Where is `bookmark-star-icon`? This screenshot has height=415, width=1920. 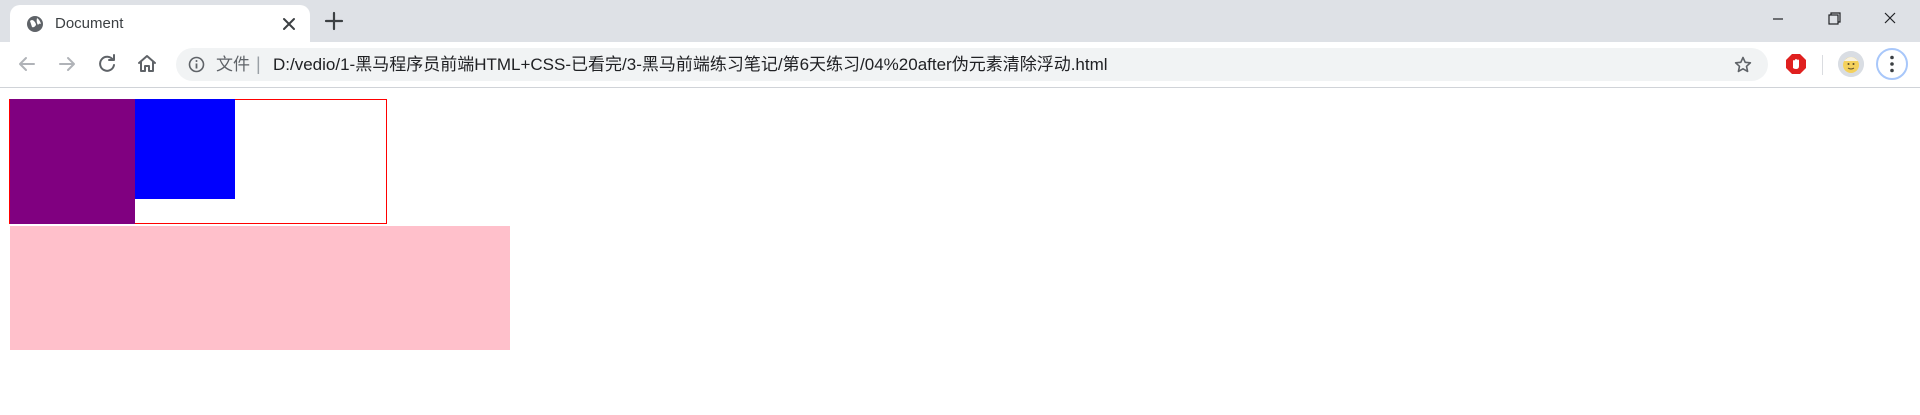 bookmark-star-icon is located at coordinates (1743, 65).